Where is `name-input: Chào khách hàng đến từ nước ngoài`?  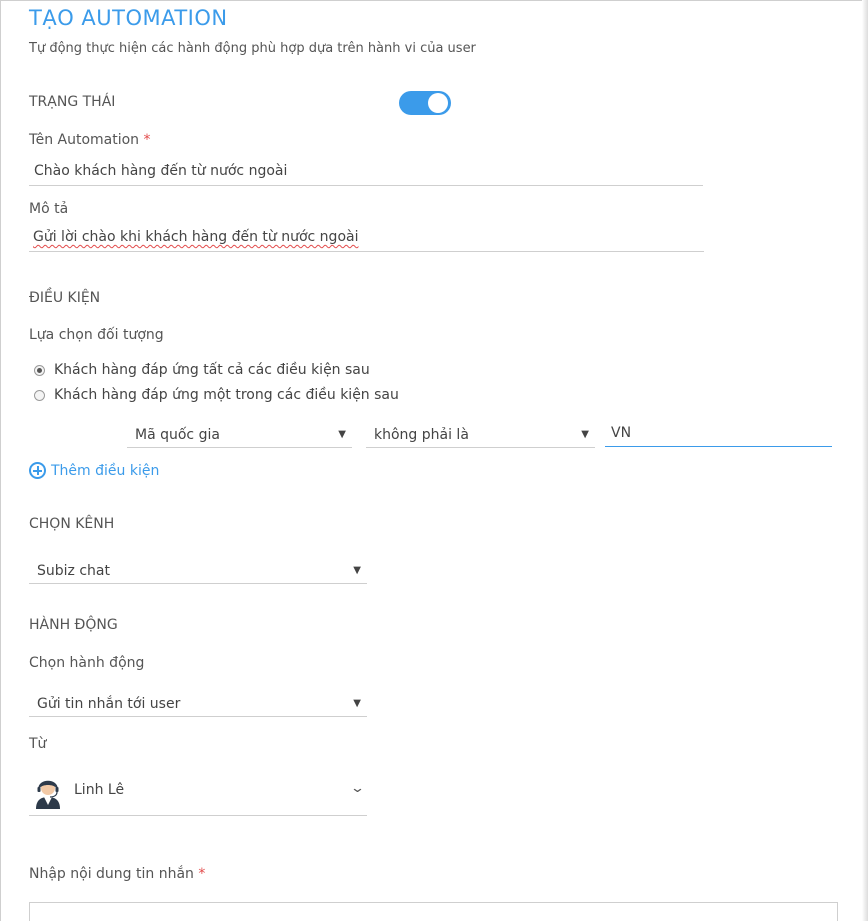
name-input: Chào khách hàng đến từ nước ngoài is located at coordinates (366, 173).